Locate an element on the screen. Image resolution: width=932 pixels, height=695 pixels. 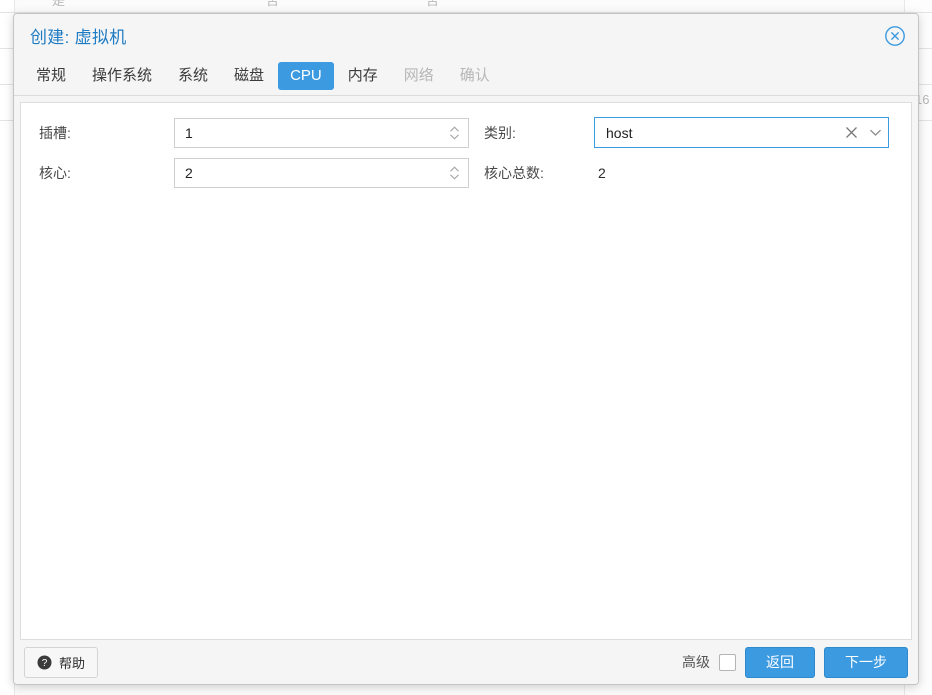
tab-network: 网络 is located at coordinates (418, 75).